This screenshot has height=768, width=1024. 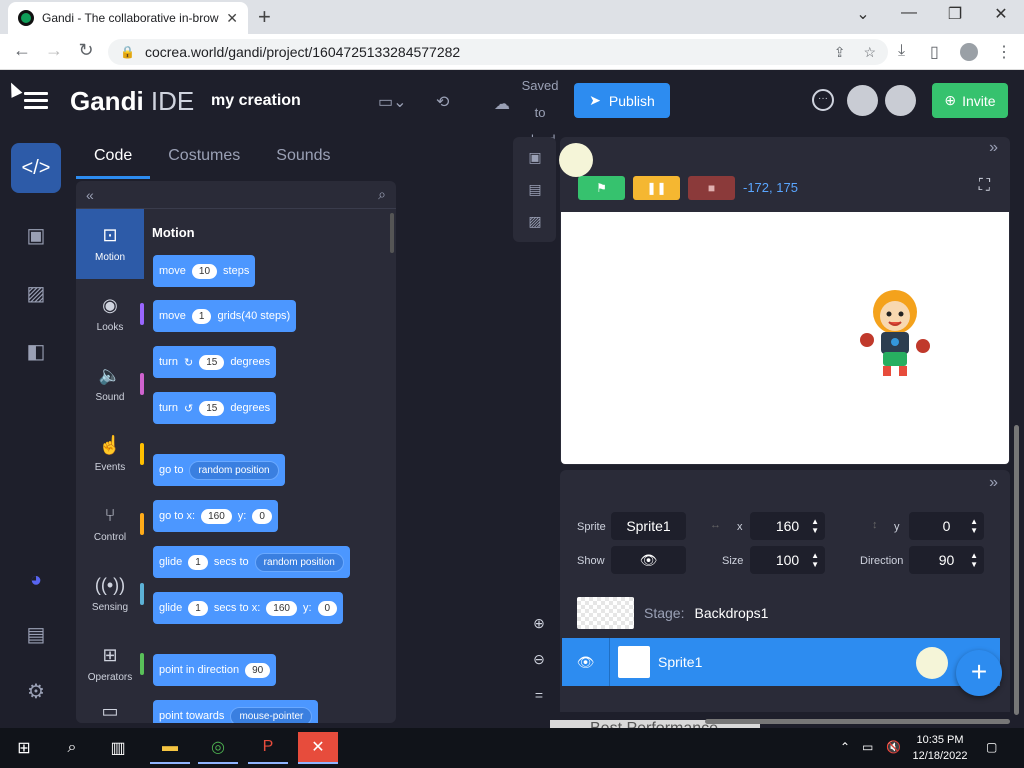 I want to click on category-more: ▭, so click(x=110, y=711).